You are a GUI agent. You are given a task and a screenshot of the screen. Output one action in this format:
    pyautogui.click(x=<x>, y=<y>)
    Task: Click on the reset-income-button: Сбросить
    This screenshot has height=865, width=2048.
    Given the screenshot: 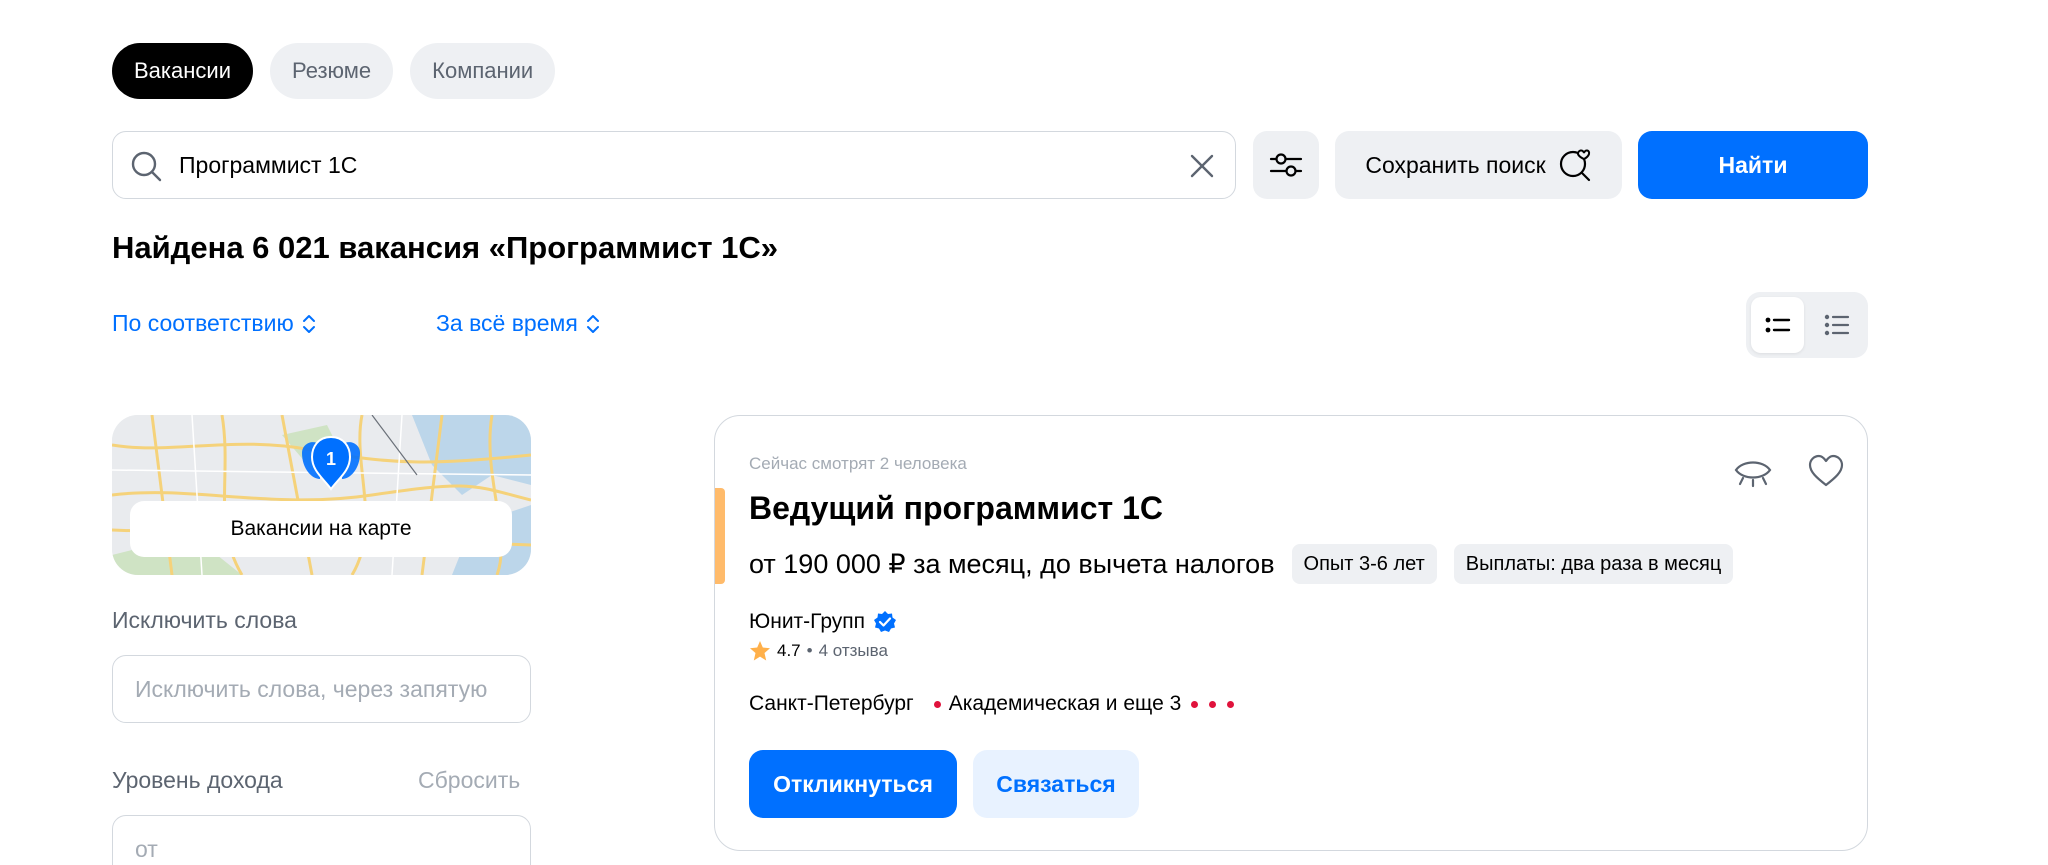 What is the action you would take?
    pyautogui.click(x=469, y=780)
    